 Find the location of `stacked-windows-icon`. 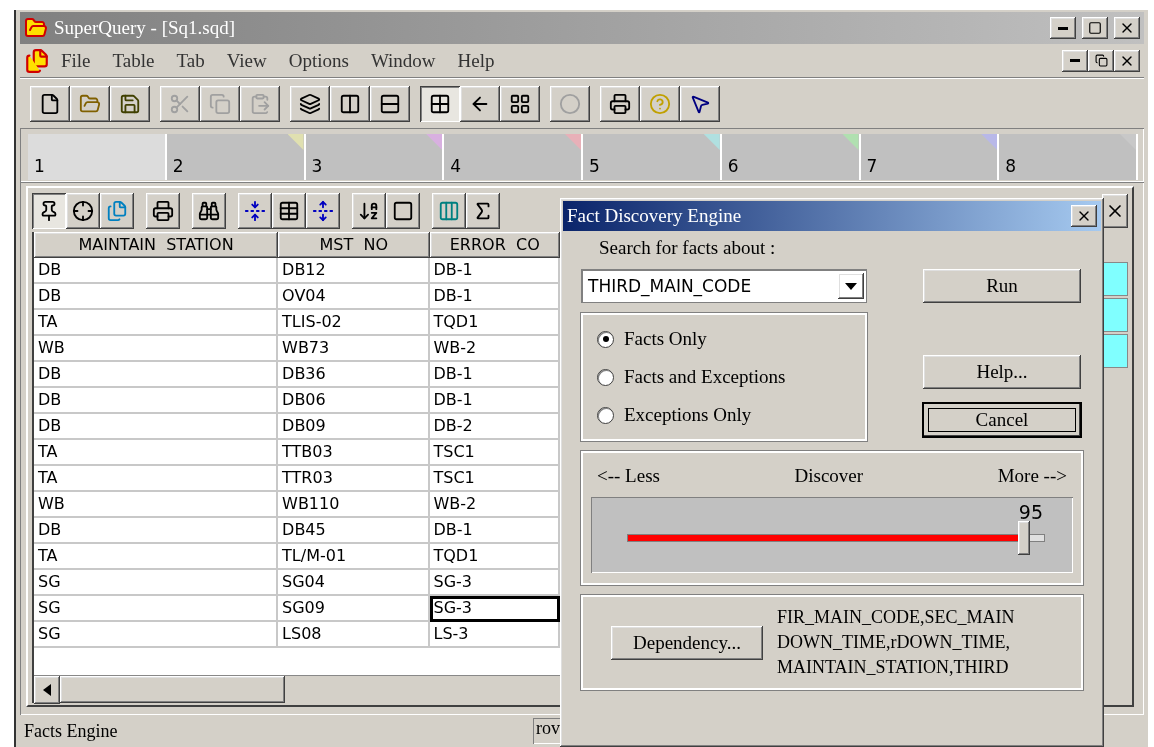

stacked-windows-icon is located at coordinates (310, 103).